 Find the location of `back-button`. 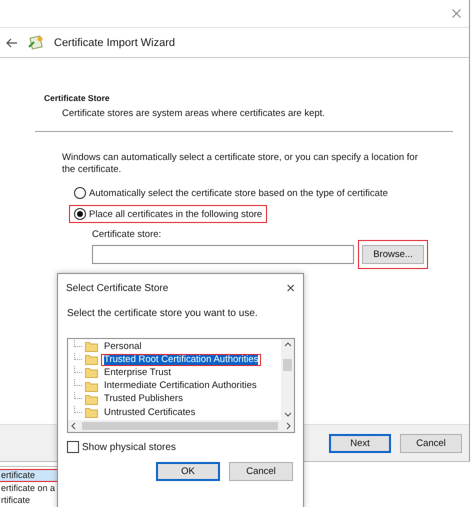

back-button is located at coordinates (12, 43).